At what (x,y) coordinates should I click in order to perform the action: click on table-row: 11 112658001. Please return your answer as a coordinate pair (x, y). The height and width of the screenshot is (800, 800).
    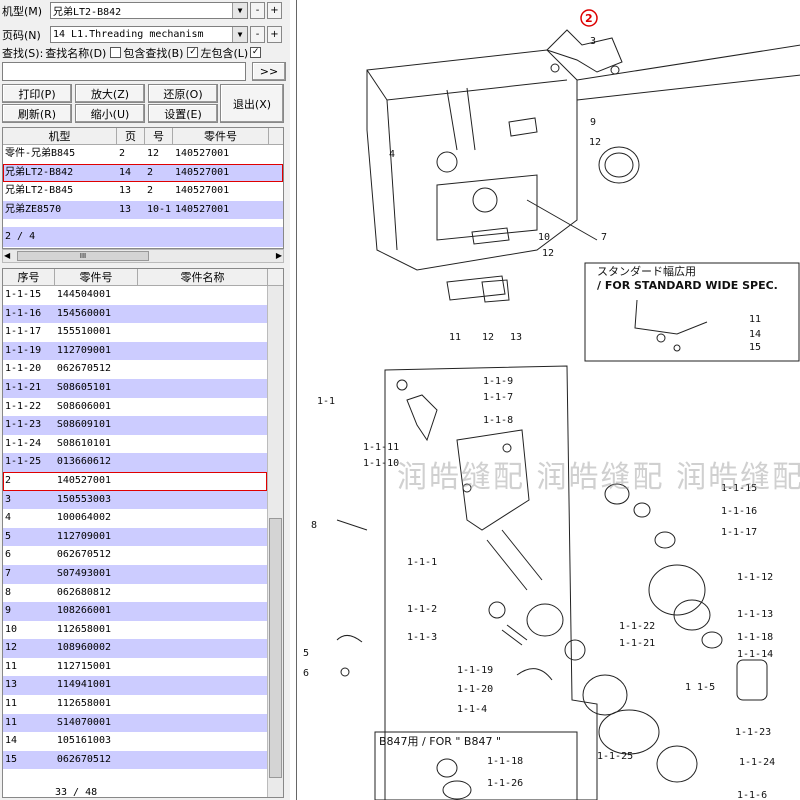
    Looking at the image, I should click on (135, 704).